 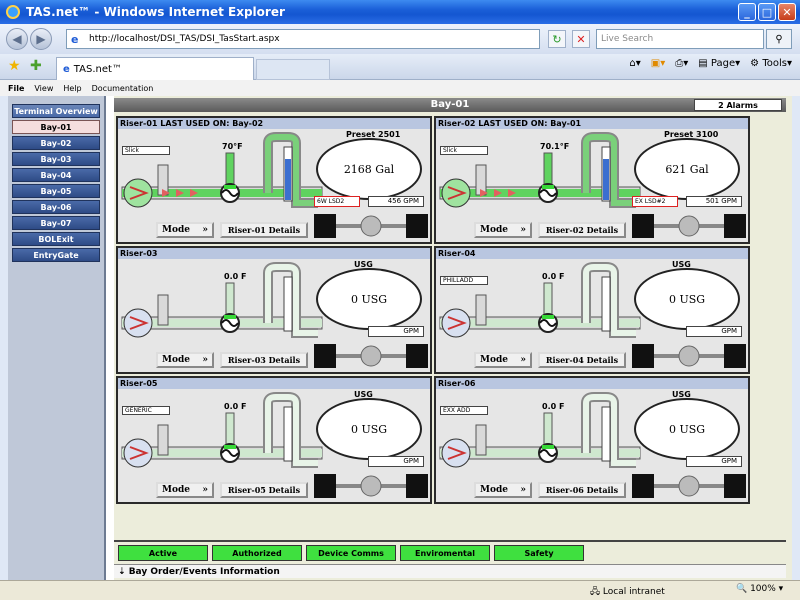 I want to click on nav-bay-02: Bay-02, so click(x=56, y=143).